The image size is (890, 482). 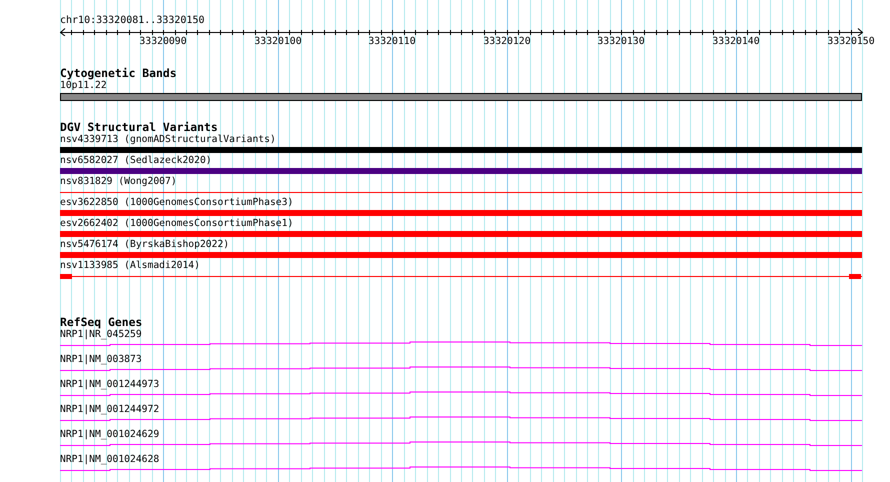 What do you see at coordinates (110, 385) in the screenshot?
I see `feature-label: NRP1|NM_001244973` at bounding box center [110, 385].